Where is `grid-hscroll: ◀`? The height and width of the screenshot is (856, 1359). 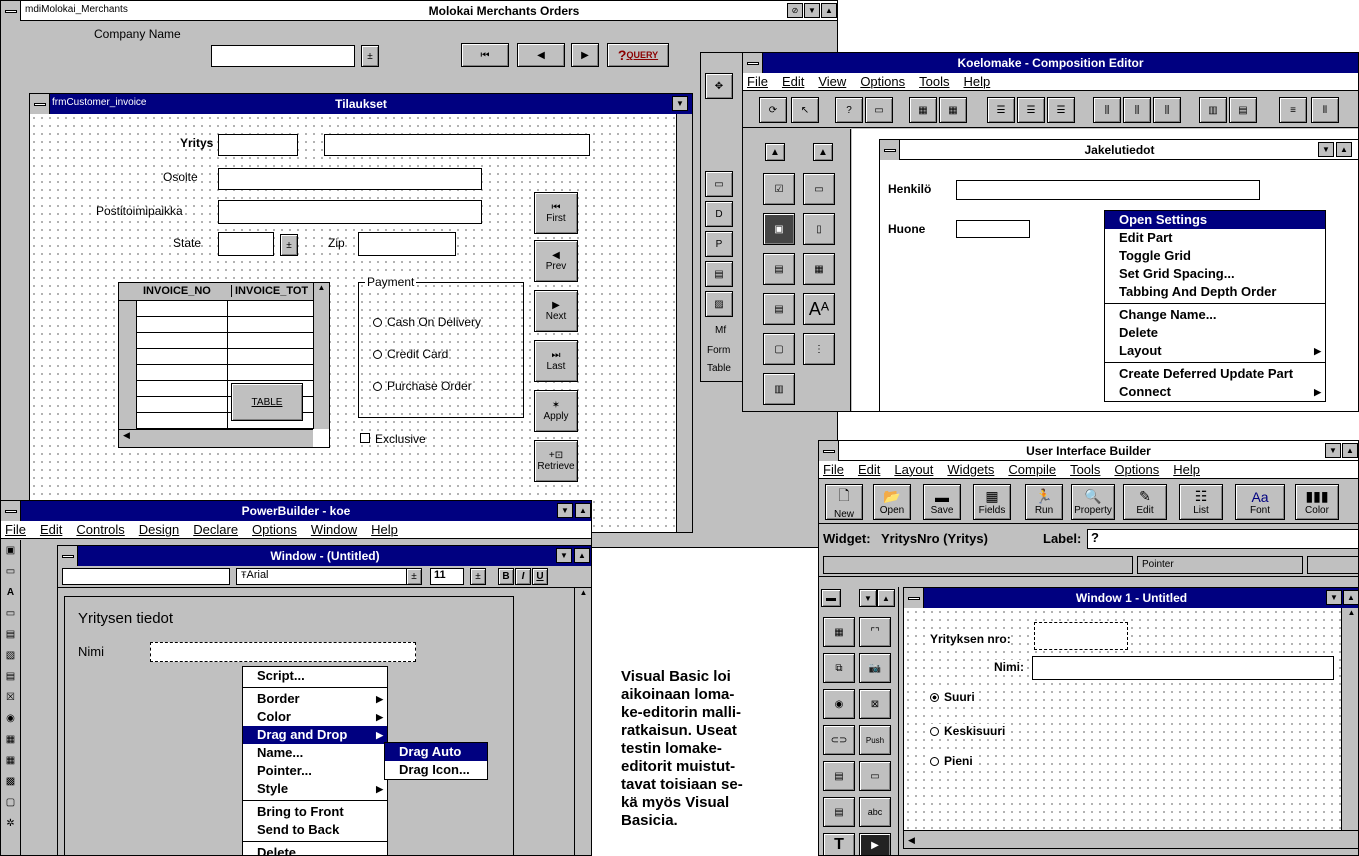
grid-hscroll: ◀ is located at coordinates (216, 438).